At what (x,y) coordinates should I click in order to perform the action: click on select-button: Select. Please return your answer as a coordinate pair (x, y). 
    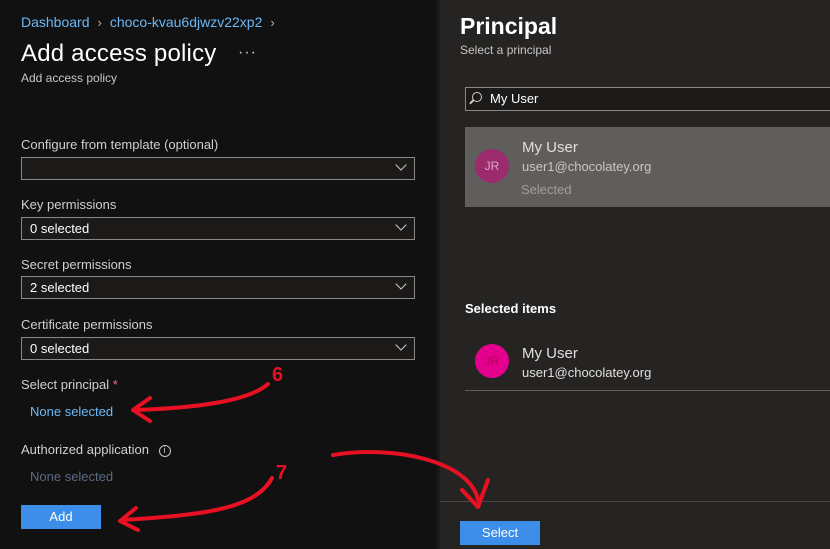
    Looking at the image, I should click on (500, 533).